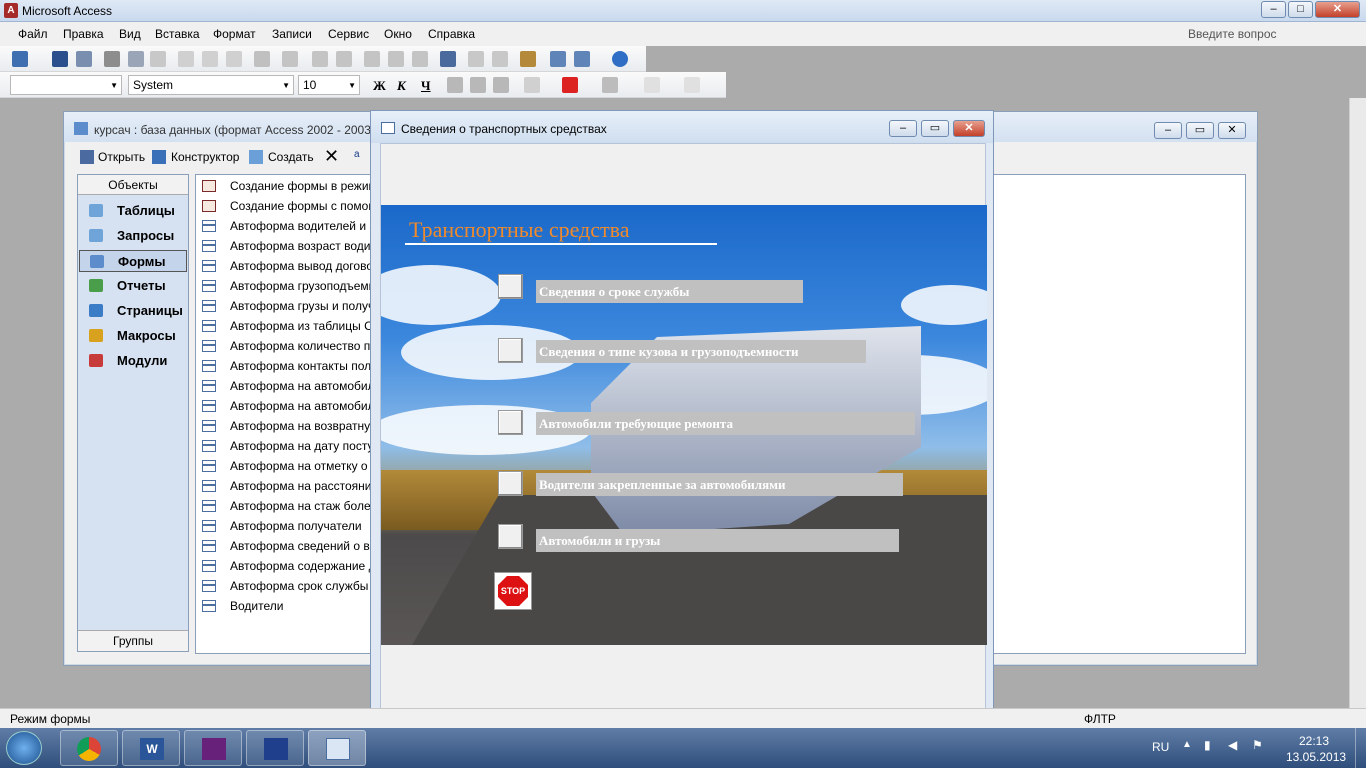 The height and width of the screenshot is (768, 1366). Describe the element at coordinates (234, 34) in the screenshot. I see `menu-format: Формат` at that location.